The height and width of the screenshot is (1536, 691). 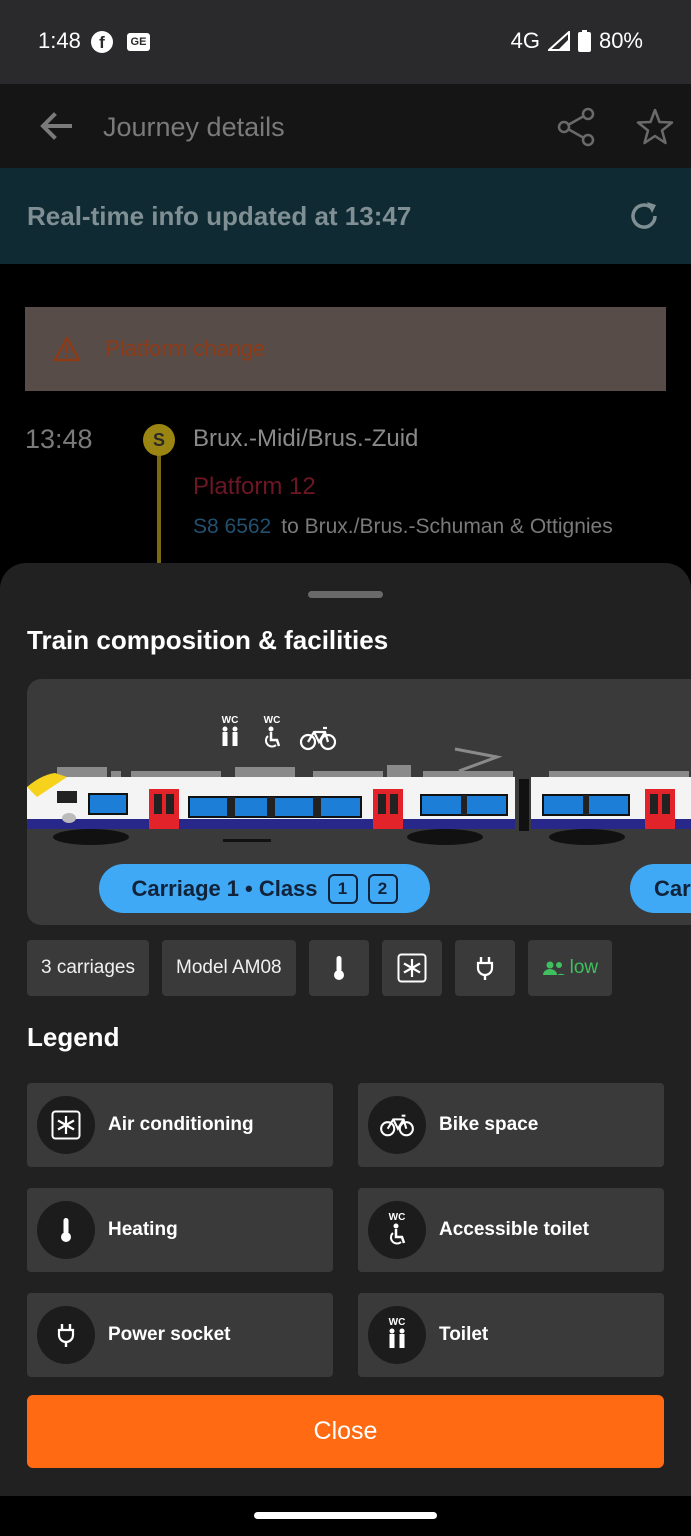 What do you see at coordinates (169, 1334) in the screenshot?
I see `legend-label: Power socket` at bounding box center [169, 1334].